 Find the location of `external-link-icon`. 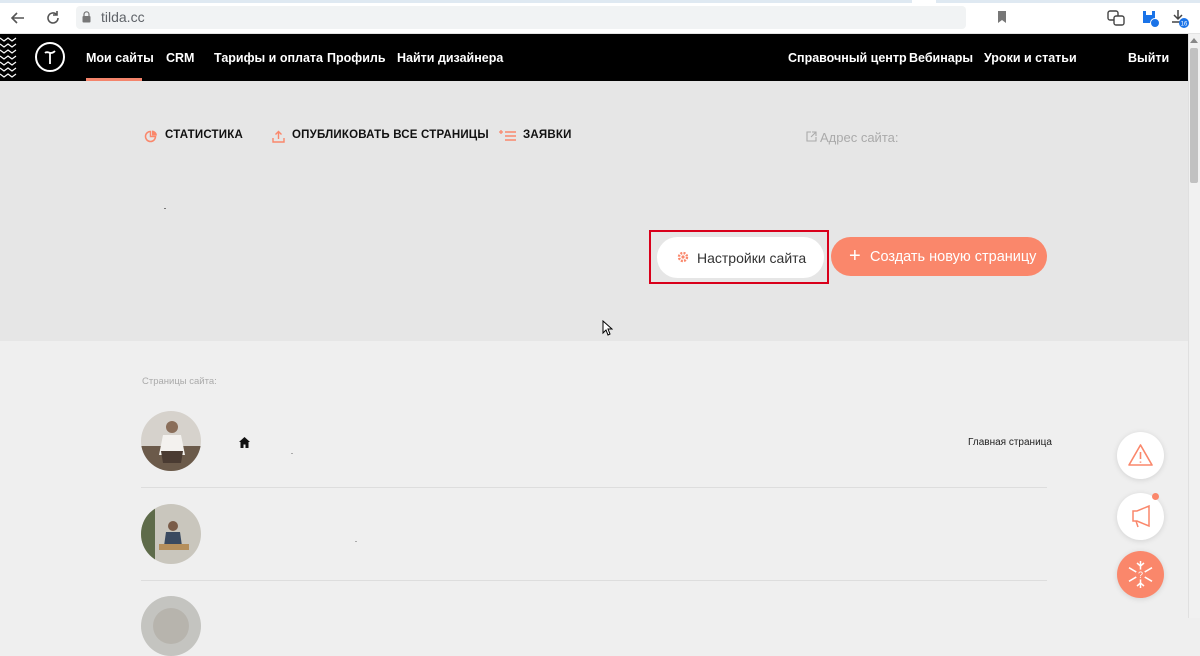

external-link-icon is located at coordinates (811, 136).